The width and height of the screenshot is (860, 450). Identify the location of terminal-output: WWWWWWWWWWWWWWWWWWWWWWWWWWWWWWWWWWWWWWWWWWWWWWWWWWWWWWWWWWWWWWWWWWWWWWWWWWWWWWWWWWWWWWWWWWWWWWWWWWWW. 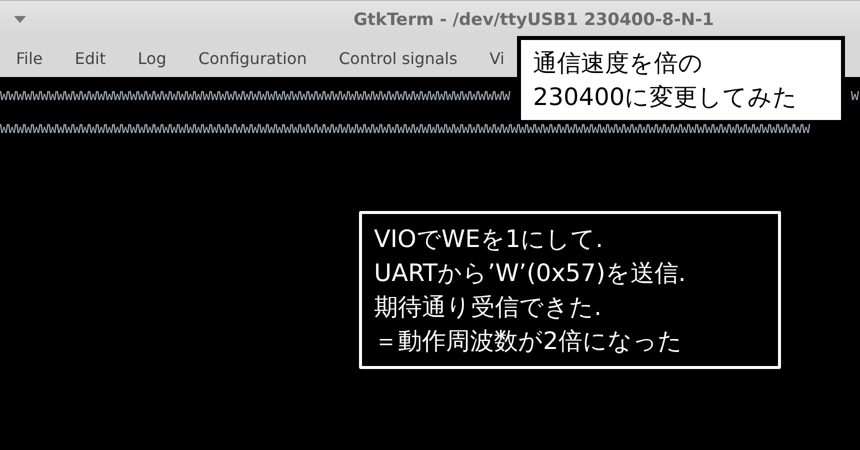
(405, 130).